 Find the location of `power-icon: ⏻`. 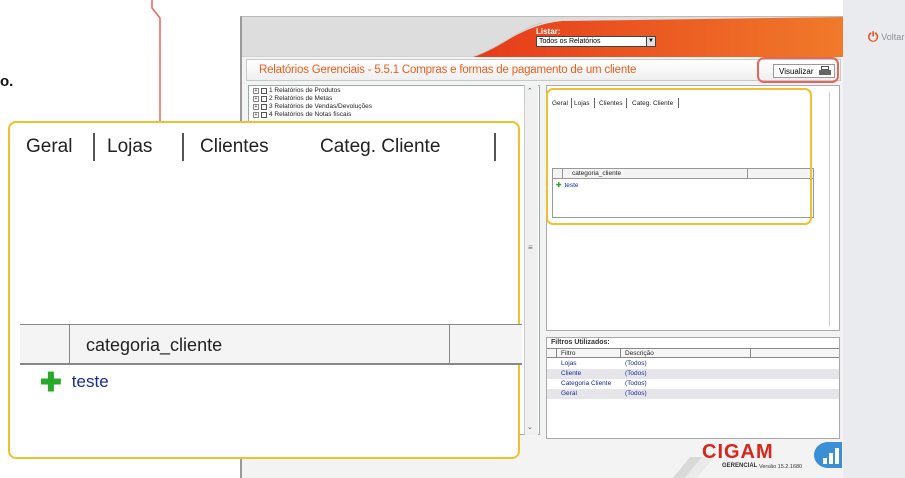

power-icon: ⏻ is located at coordinates (873, 36).